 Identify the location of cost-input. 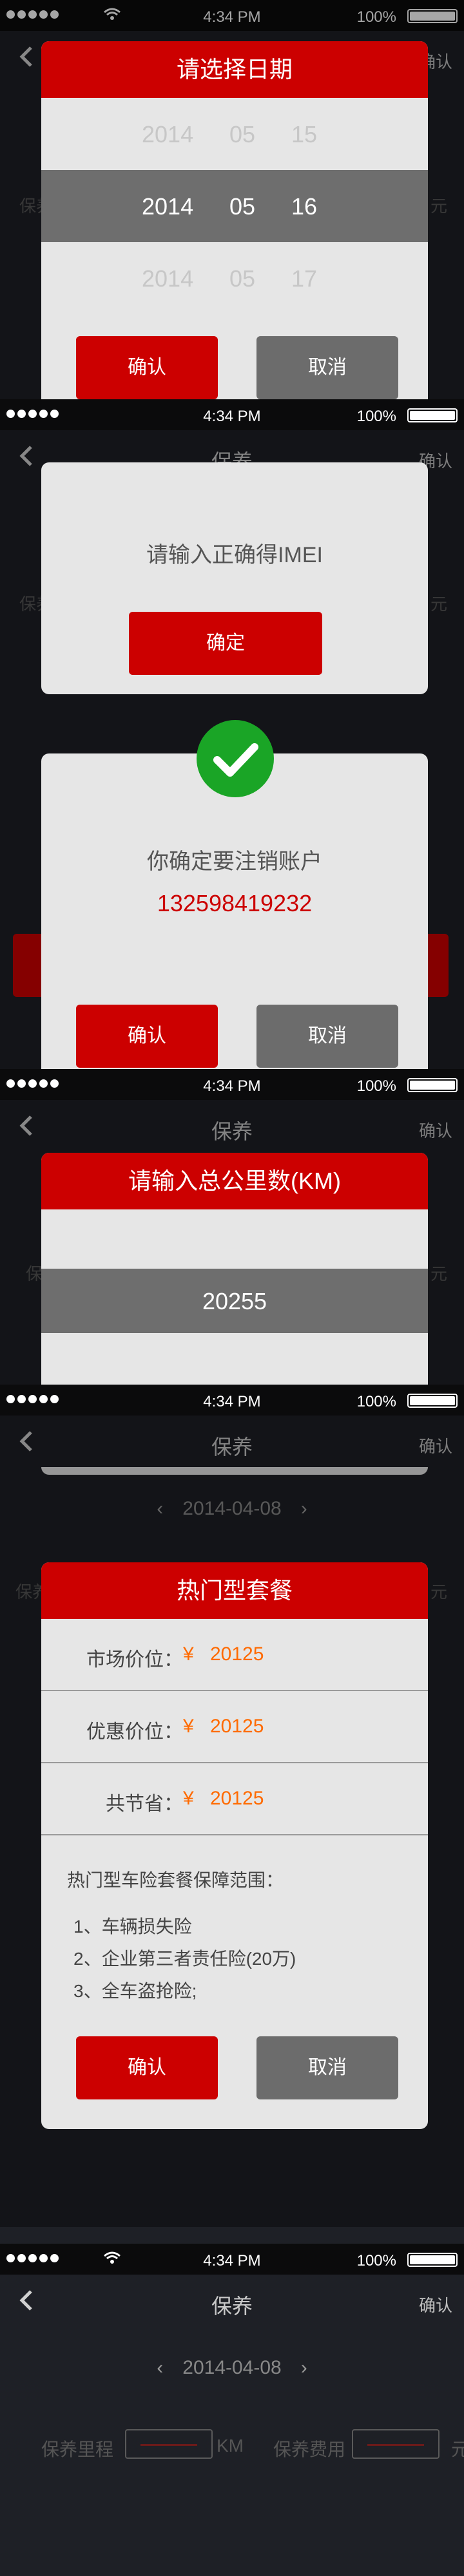
(396, 2444).